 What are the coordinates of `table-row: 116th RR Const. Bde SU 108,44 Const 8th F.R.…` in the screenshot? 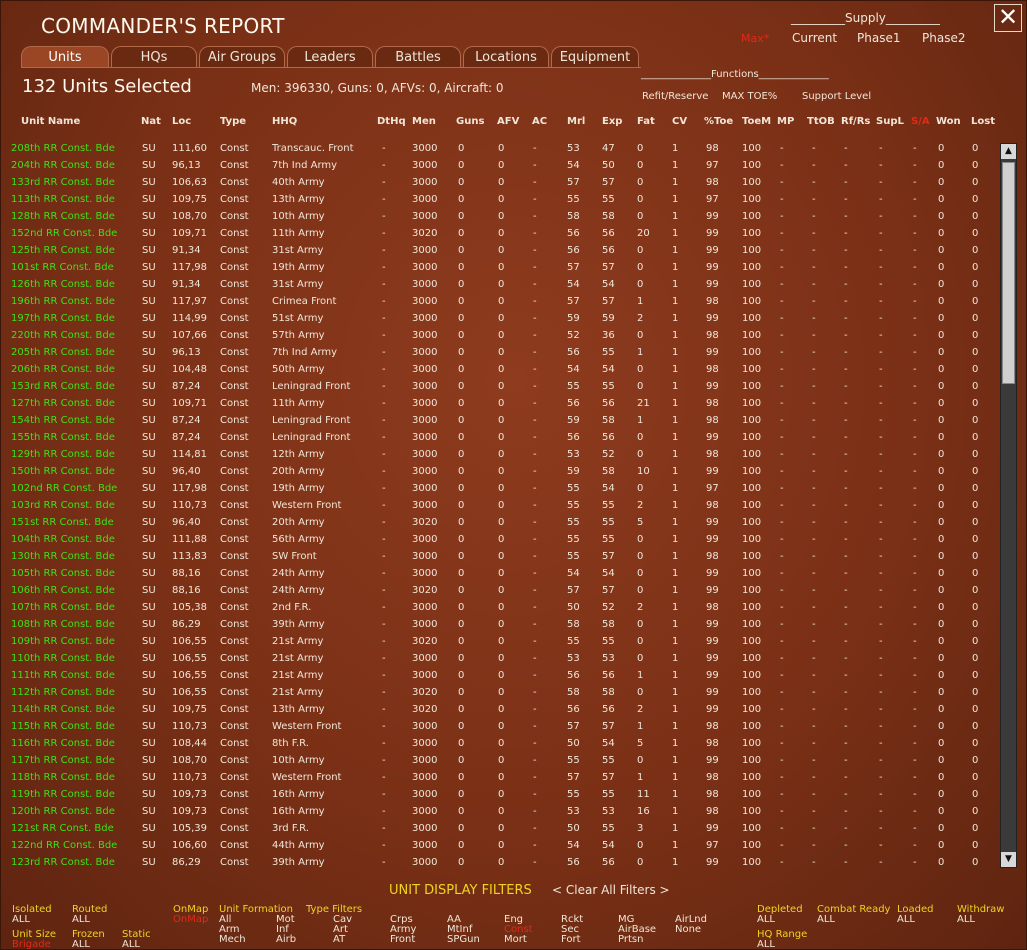 It's located at (498, 744).